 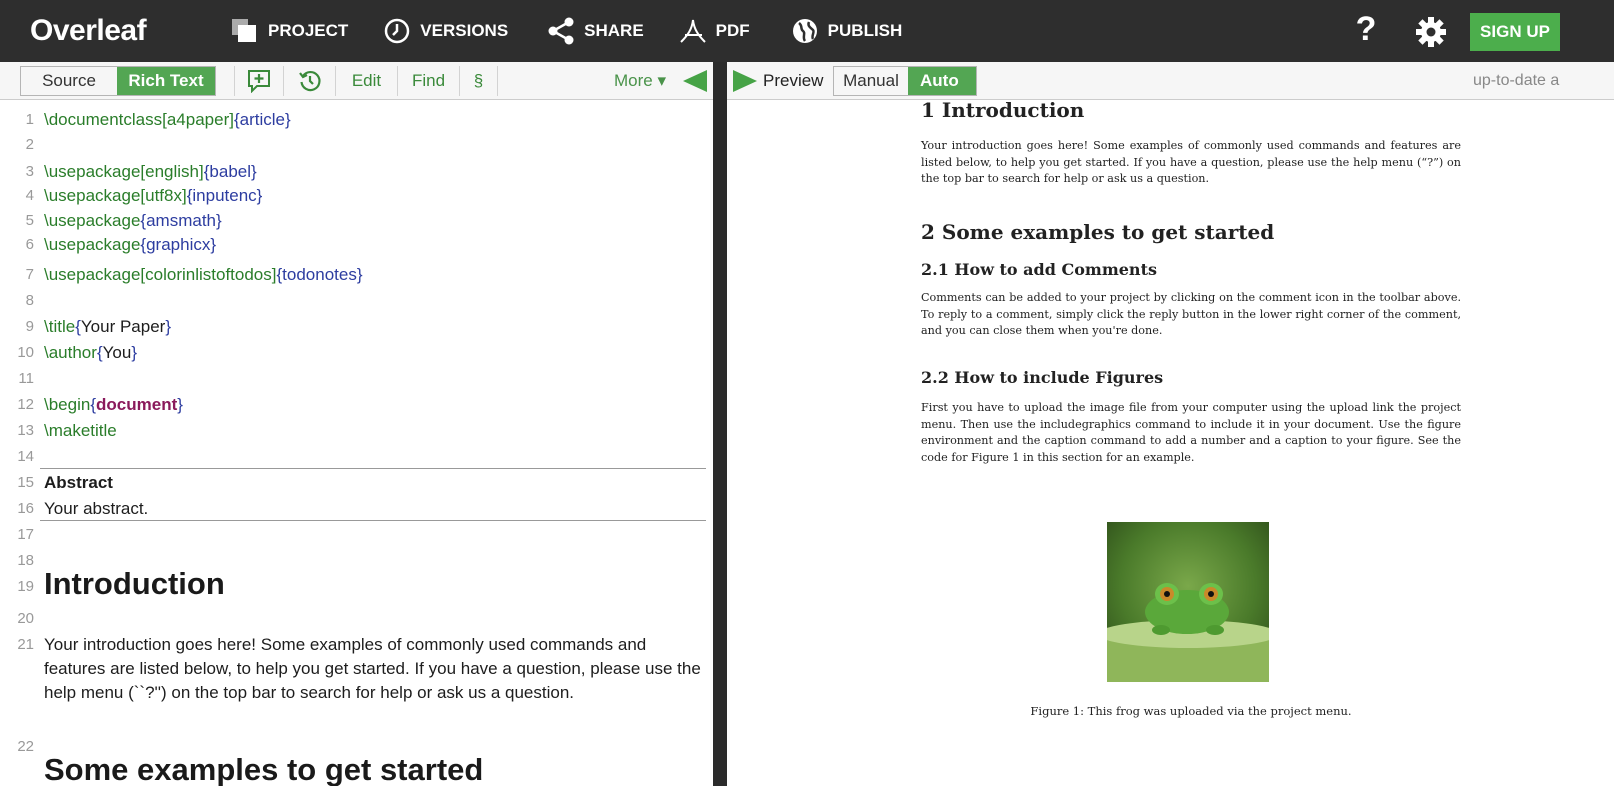 What do you see at coordinates (25, 644) in the screenshot?
I see `line-number: 21` at bounding box center [25, 644].